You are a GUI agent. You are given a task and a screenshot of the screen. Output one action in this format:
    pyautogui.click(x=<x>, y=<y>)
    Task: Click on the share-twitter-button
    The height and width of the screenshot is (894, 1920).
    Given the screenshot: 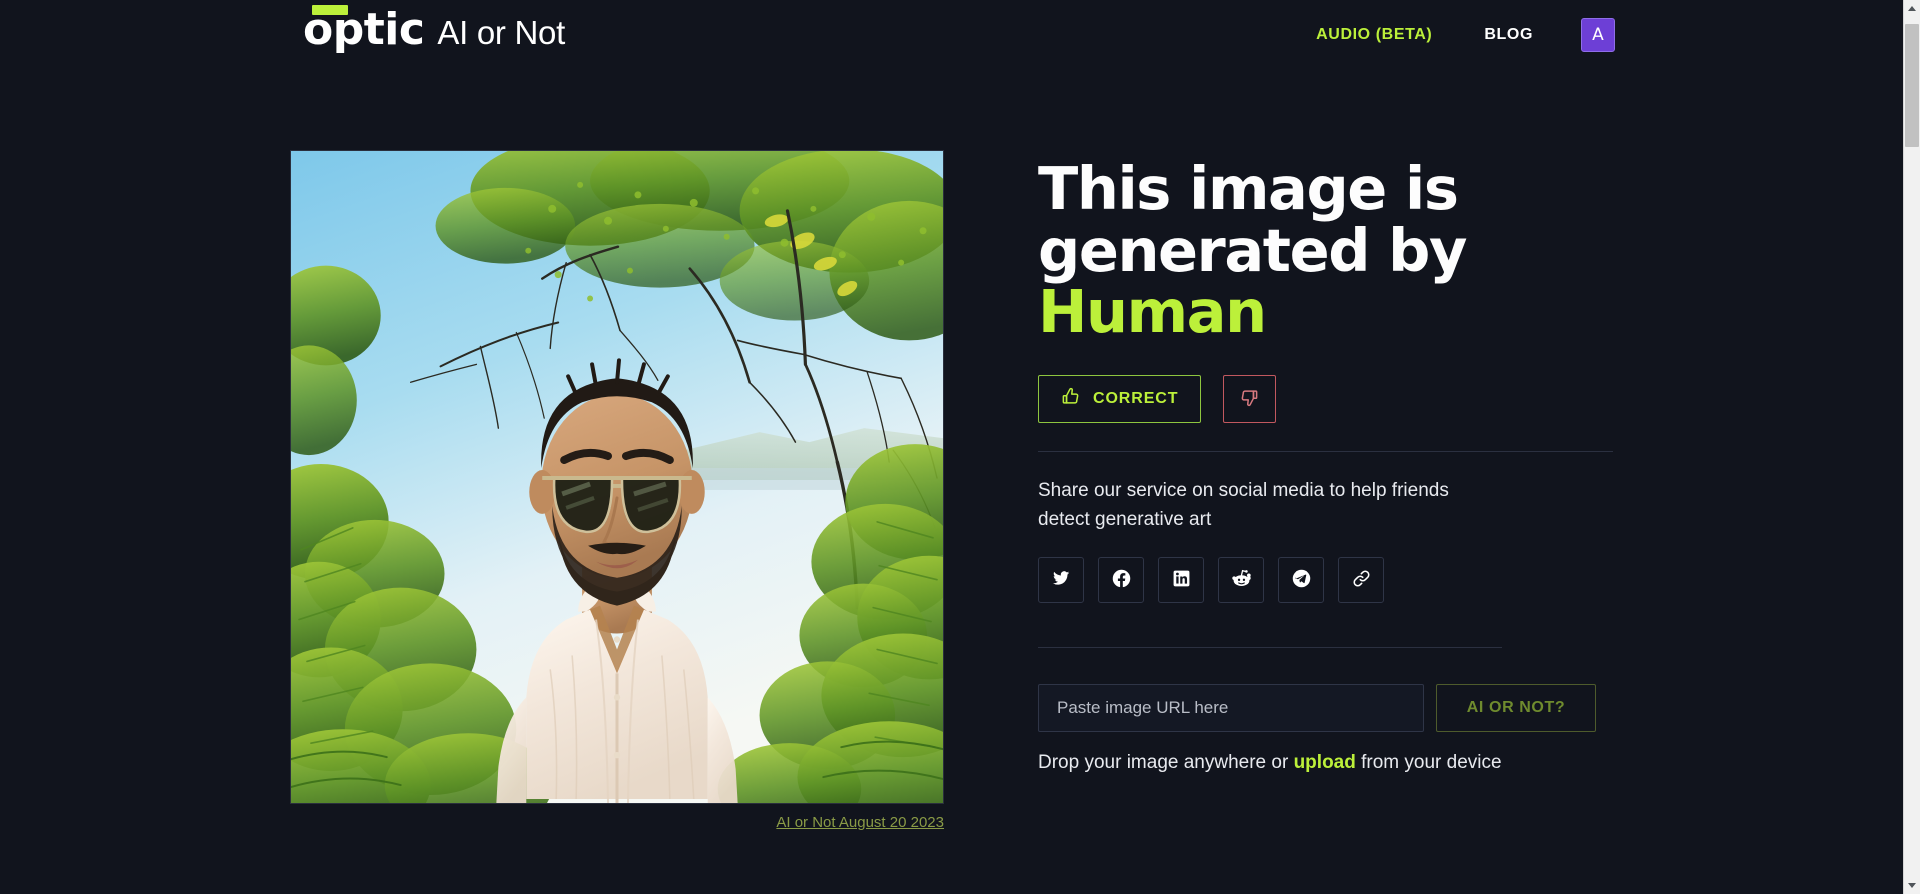 What is the action you would take?
    pyautogui.click(x=1061, y=579)
    